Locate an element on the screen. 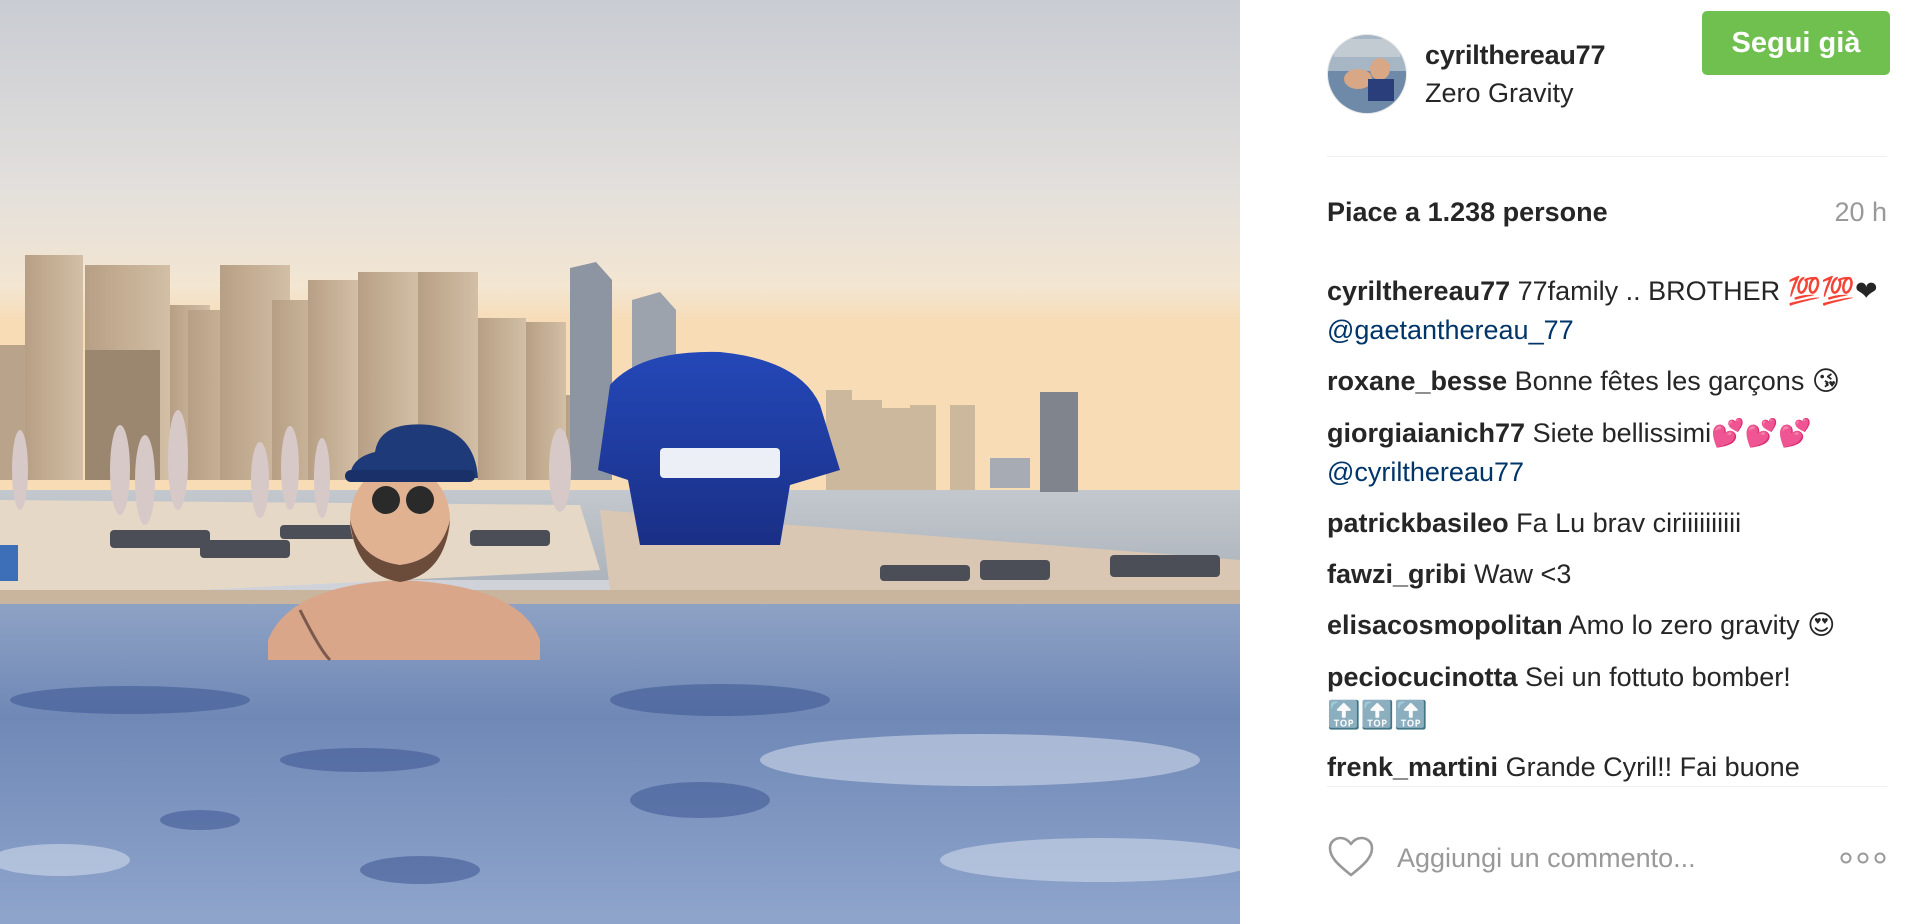 This screenshot has height=924, width=1920. more-options-button is located at coordinates (1863, 858).